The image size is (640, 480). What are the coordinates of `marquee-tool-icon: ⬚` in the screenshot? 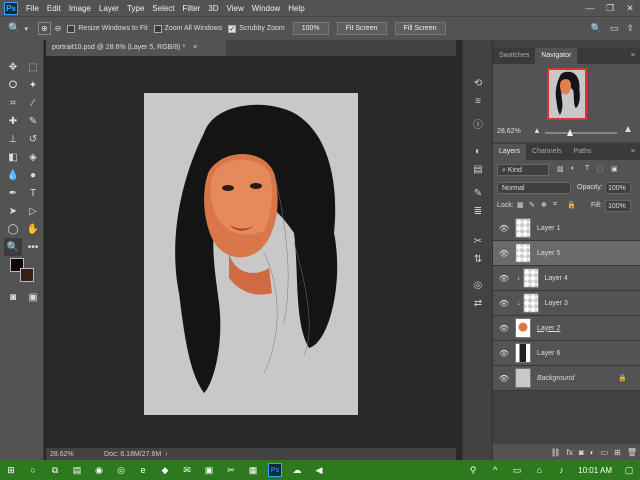 It's located at (33, 67).